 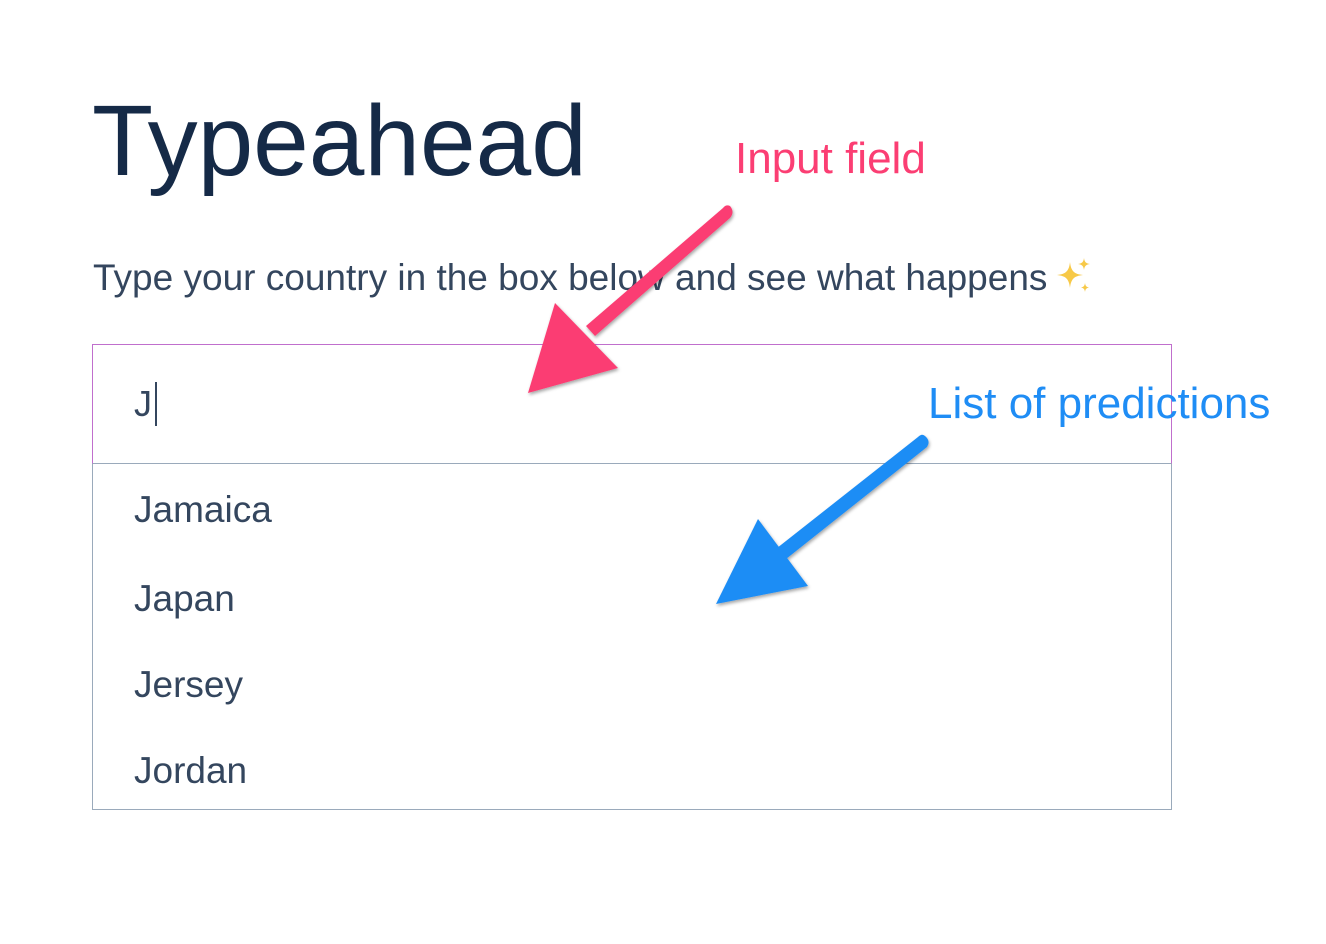 What do you see at coordinates (143, 403) in the screenshot?
I see `input-value: J` at bounding box center [143, 403].